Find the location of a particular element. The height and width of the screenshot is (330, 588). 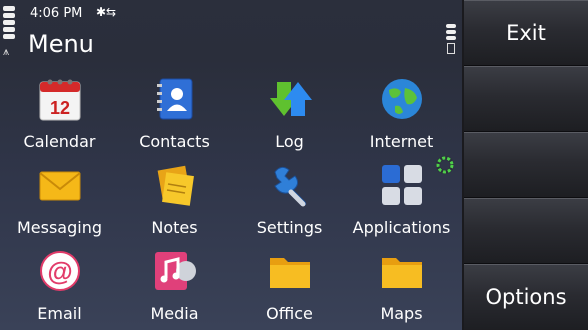

options-button: Options is located at coordinates (526, 297).